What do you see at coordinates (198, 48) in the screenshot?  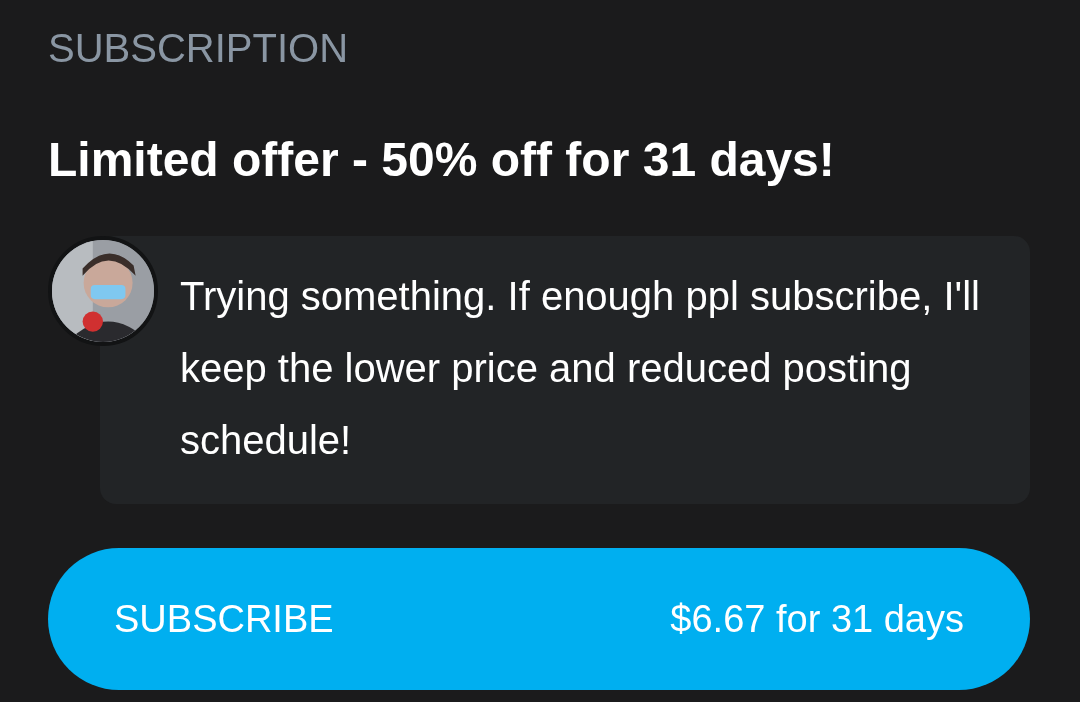 I see `section-title: SUBSCRIPTION` at bounding box center [198, 48].